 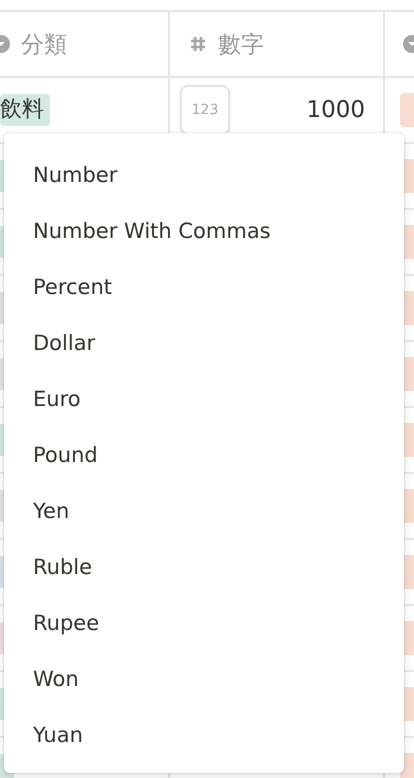 I want to click on menu-item: Ruble, so click(x=204, y=567).